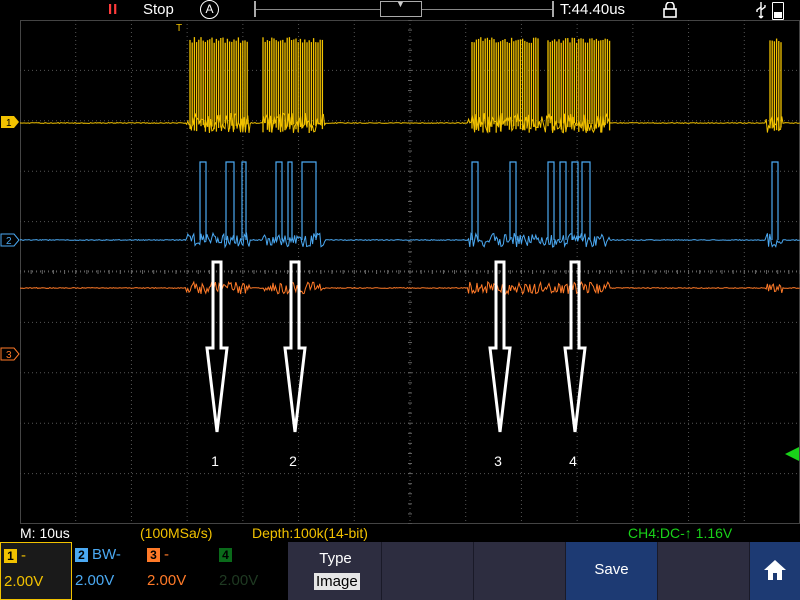  I want to click on home-icon, so click(775, 570).